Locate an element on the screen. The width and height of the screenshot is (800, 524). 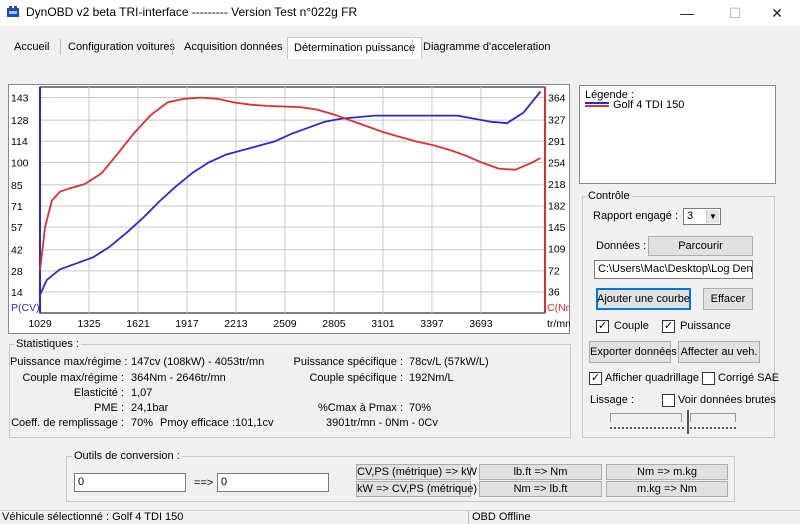
right-tick-label: 72 is located at coordinates (554, 271).